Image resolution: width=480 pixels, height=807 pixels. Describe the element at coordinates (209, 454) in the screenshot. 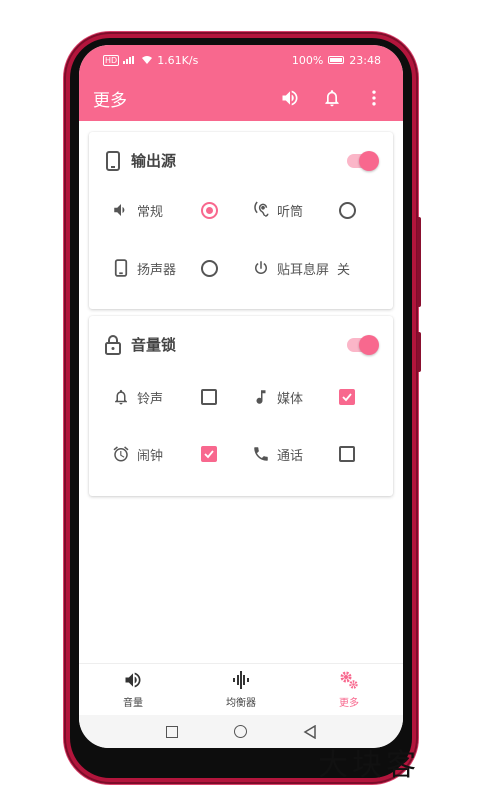

I see `checkbox-alarm` at that location.